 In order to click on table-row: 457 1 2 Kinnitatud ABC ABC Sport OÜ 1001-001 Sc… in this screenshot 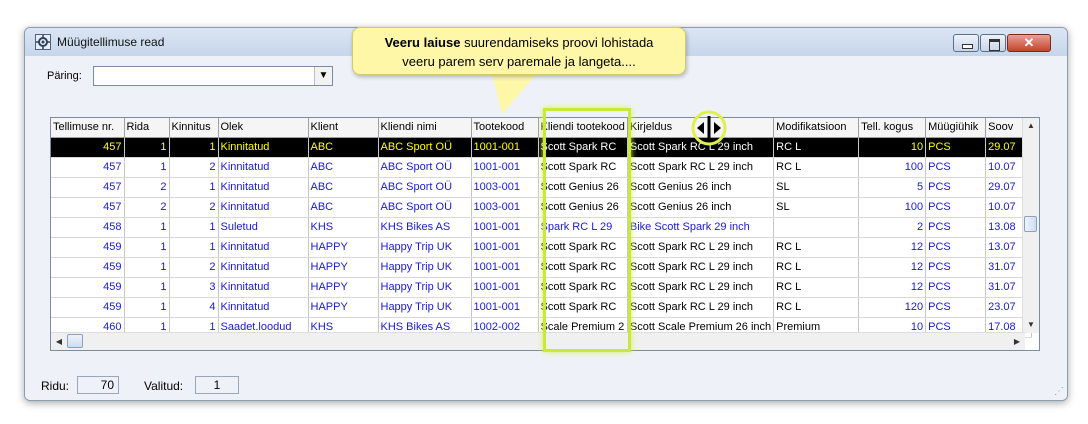, I will do `click(542, 167)`.